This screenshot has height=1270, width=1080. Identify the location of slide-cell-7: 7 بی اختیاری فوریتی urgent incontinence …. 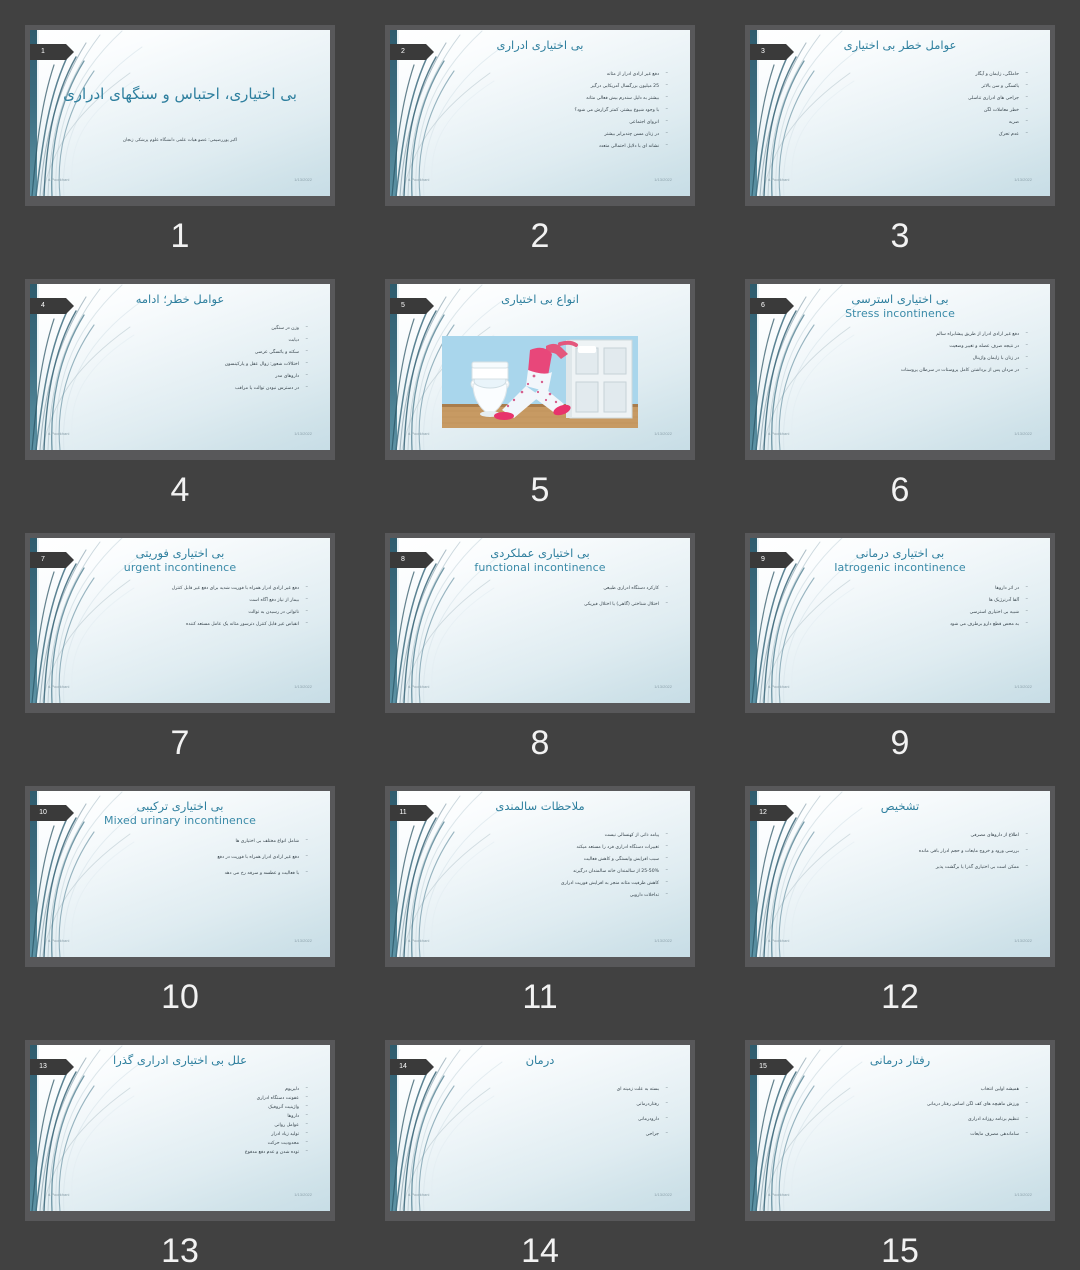
(180, 635).